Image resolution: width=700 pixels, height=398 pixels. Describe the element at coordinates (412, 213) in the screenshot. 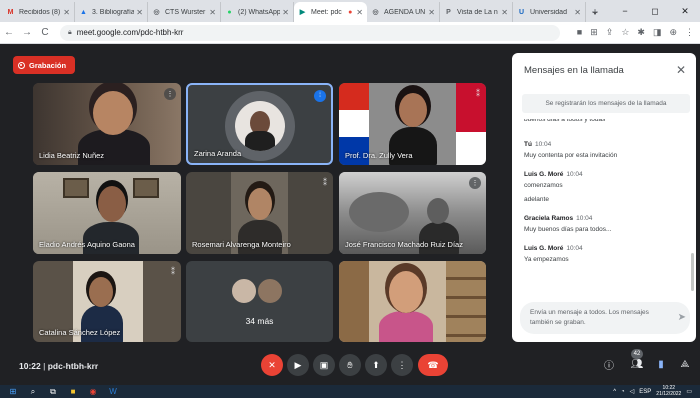

I see `participant-tile: ⋮ José Francisco Machado Ruiz Díaz` at that location.